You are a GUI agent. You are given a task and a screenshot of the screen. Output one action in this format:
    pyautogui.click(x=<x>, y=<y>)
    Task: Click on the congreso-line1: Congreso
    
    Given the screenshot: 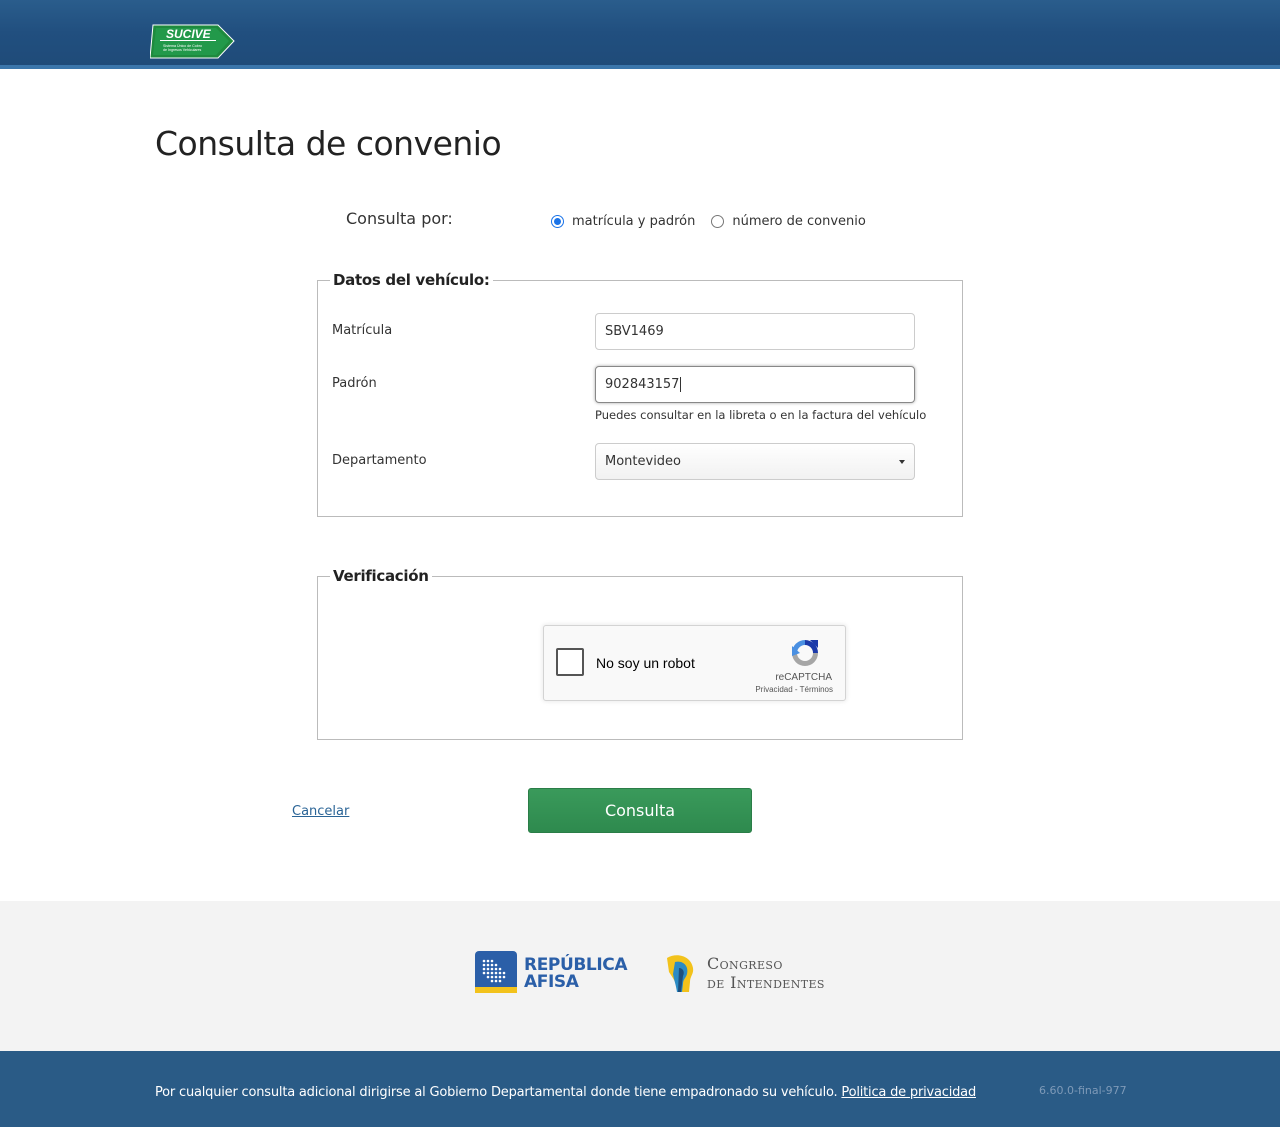 What is the action you would take?
    pyautogui.click(x=745, y=963)
    